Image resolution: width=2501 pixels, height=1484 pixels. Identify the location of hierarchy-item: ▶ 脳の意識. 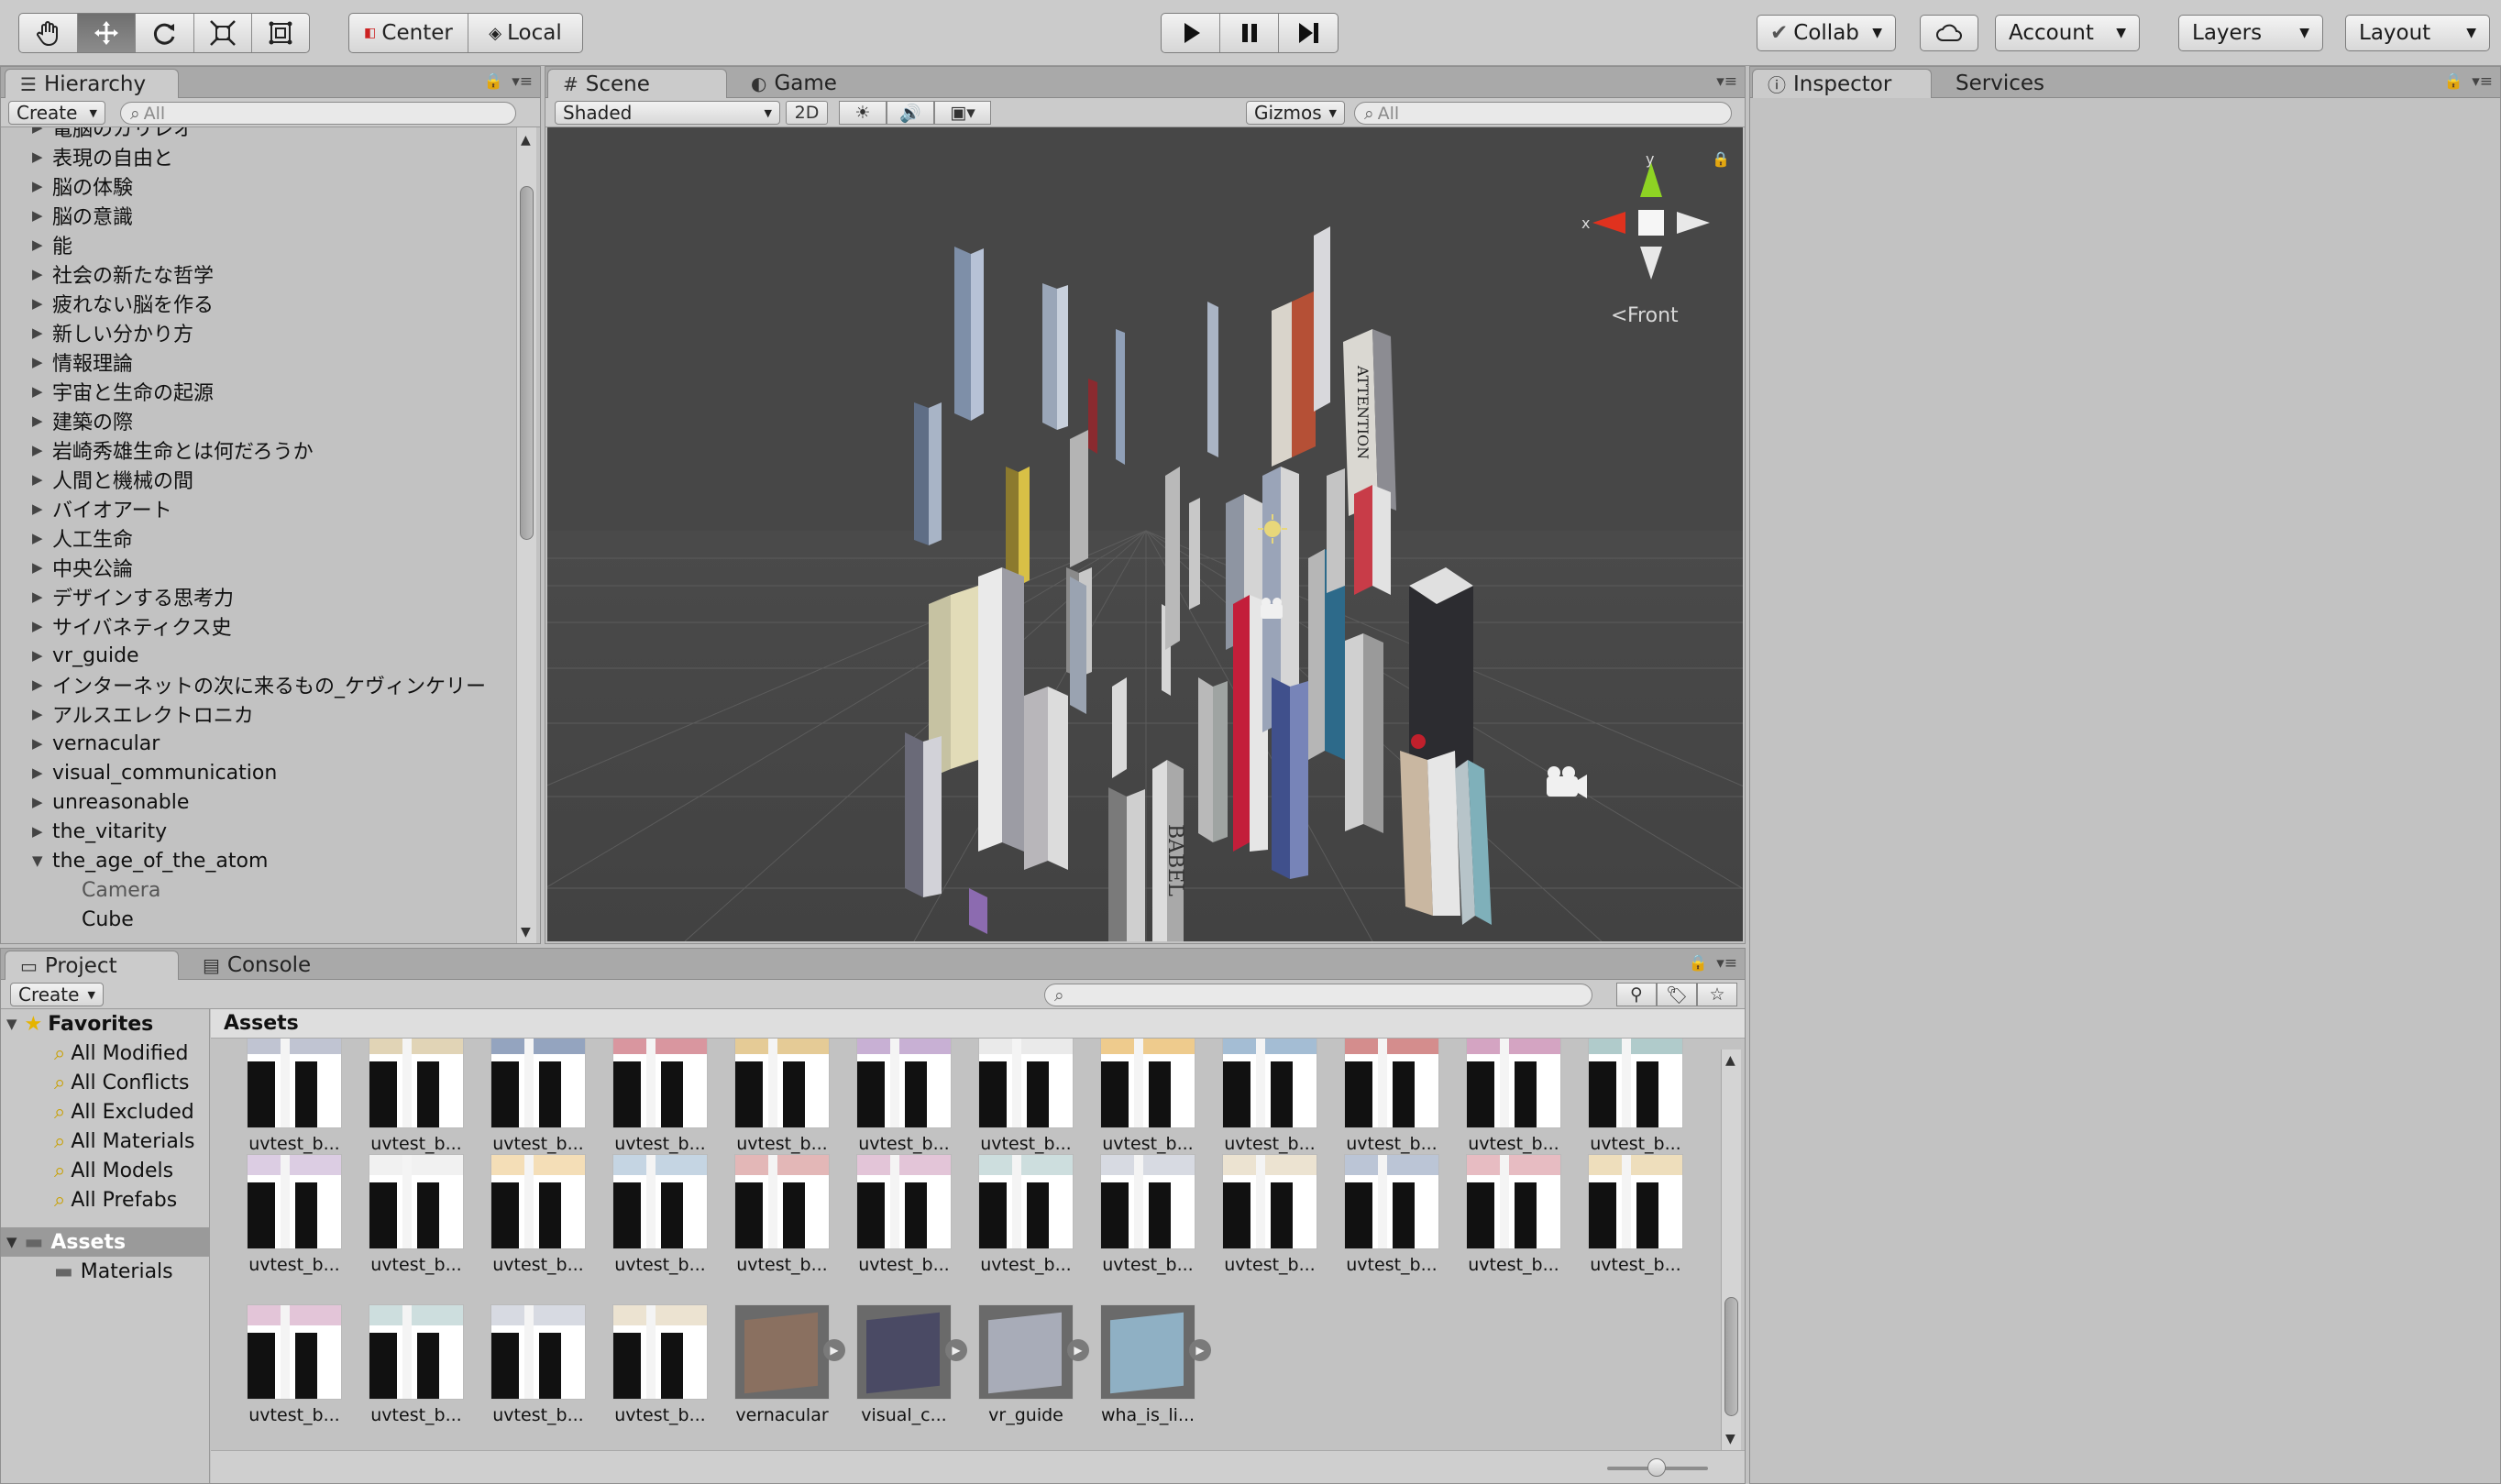
(257, 215).